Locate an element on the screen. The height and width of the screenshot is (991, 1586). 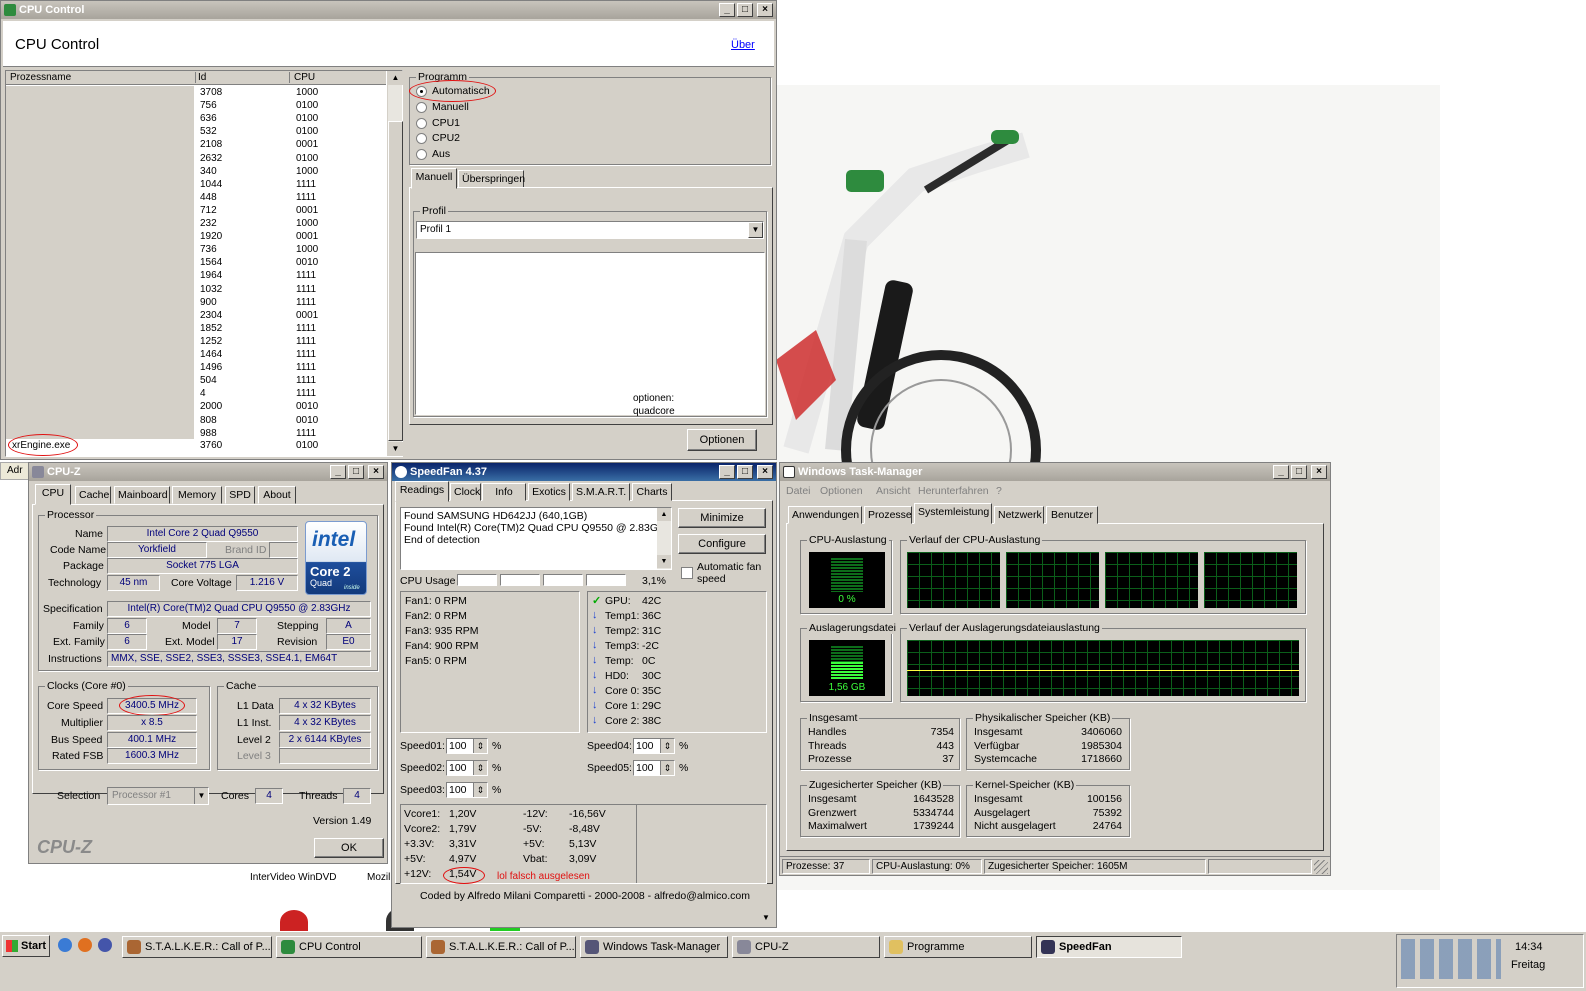
table-row: 340 1000 is located at coordinates (196, 171).